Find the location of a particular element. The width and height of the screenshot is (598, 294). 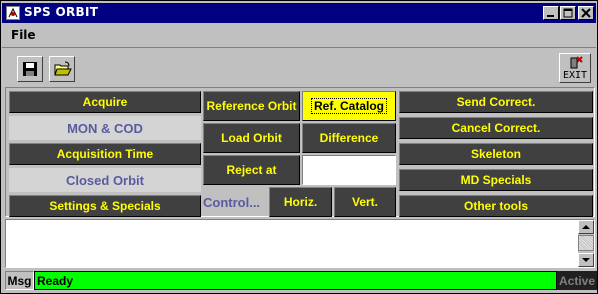

load-orbit-button: Load Orbit is located at coordinates (251, 138).